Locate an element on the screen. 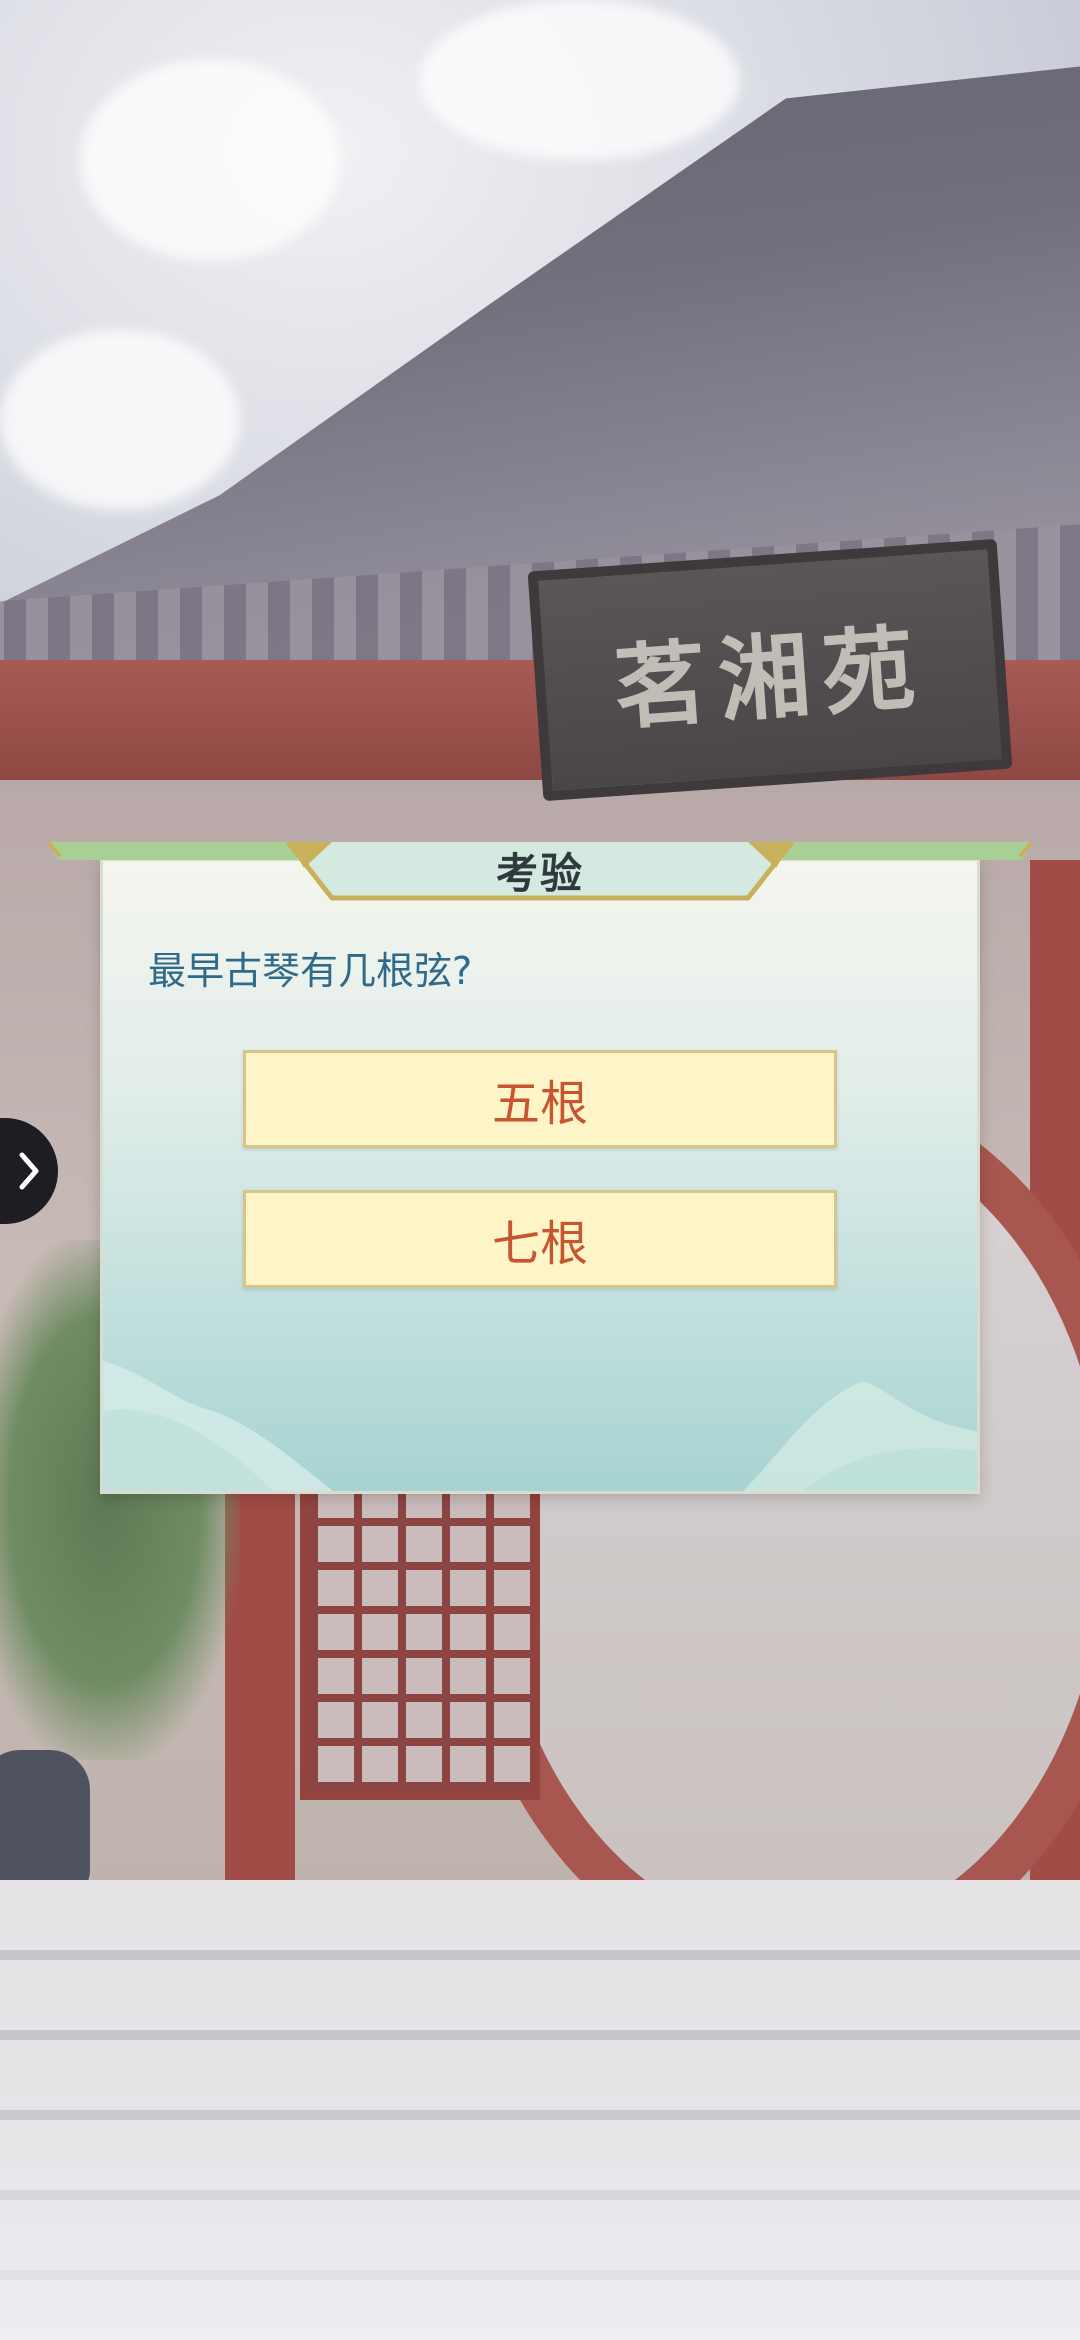 Image resolution: width=1080 pixels, height=2340 pixels. stone-pot is located at coordinates (45, 1825).